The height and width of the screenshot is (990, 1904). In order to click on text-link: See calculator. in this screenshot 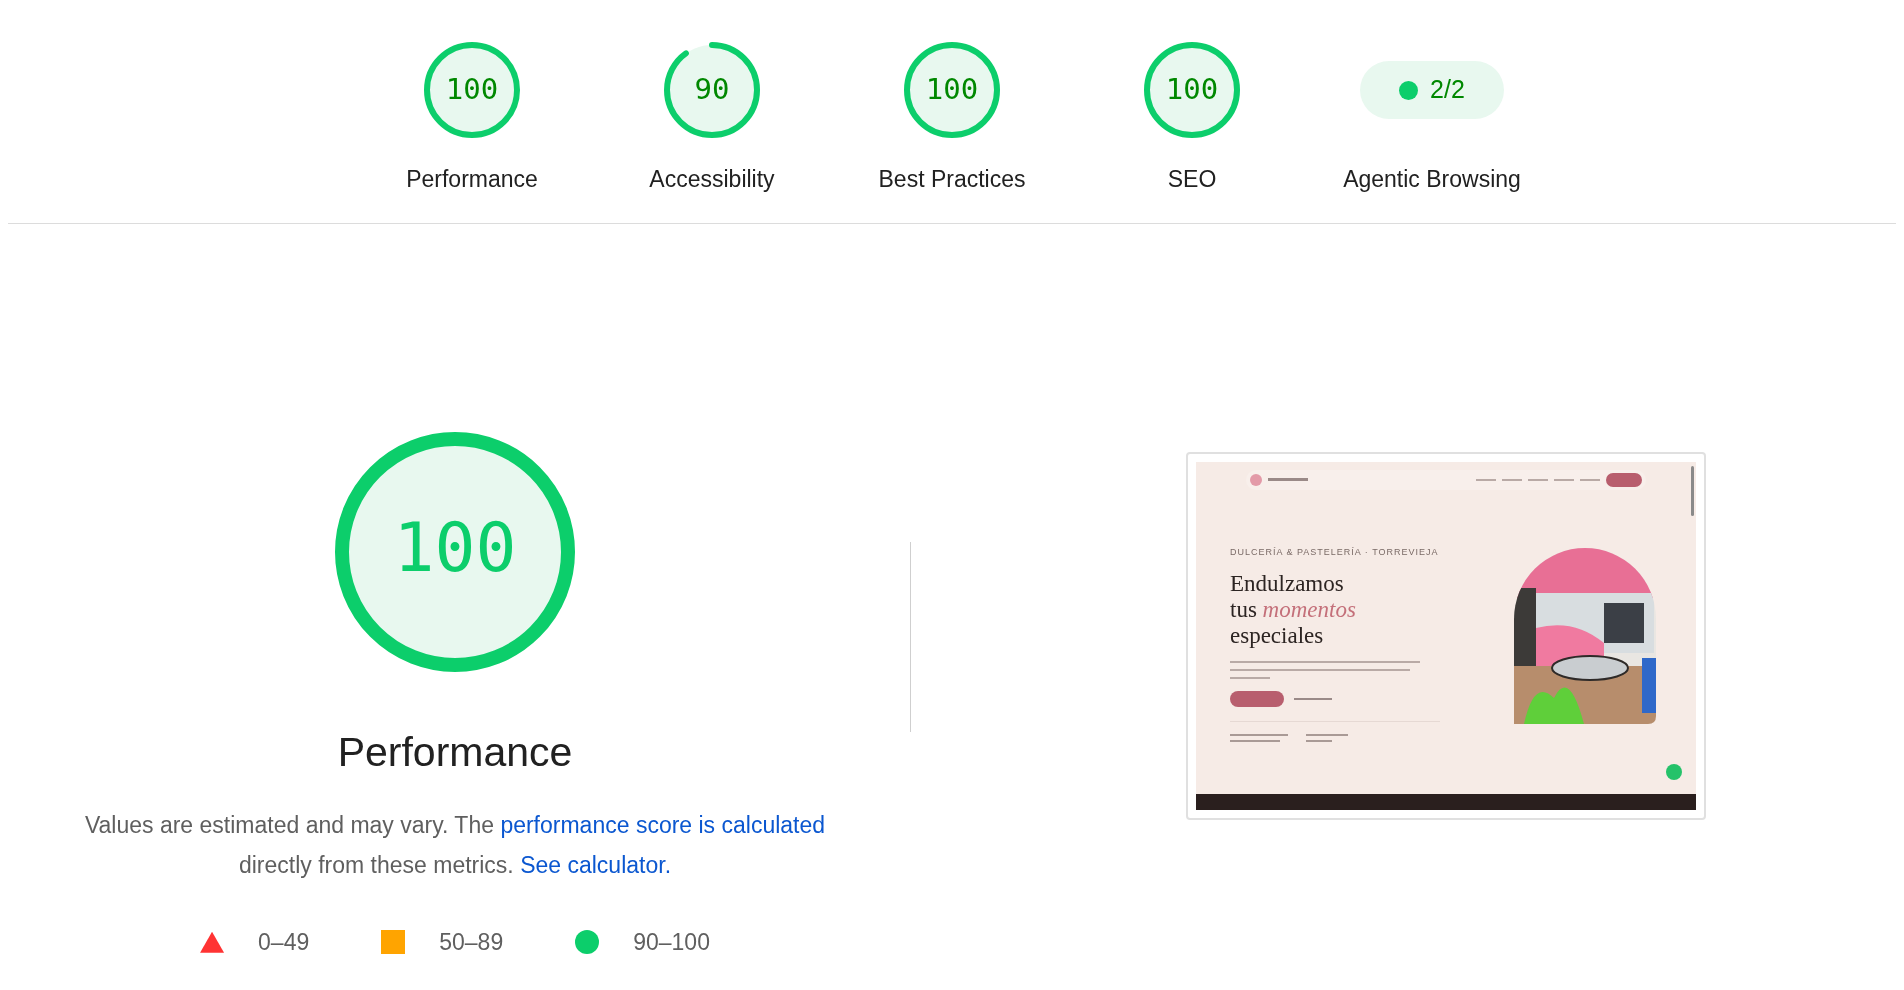, I will do `click(596, 865)`.